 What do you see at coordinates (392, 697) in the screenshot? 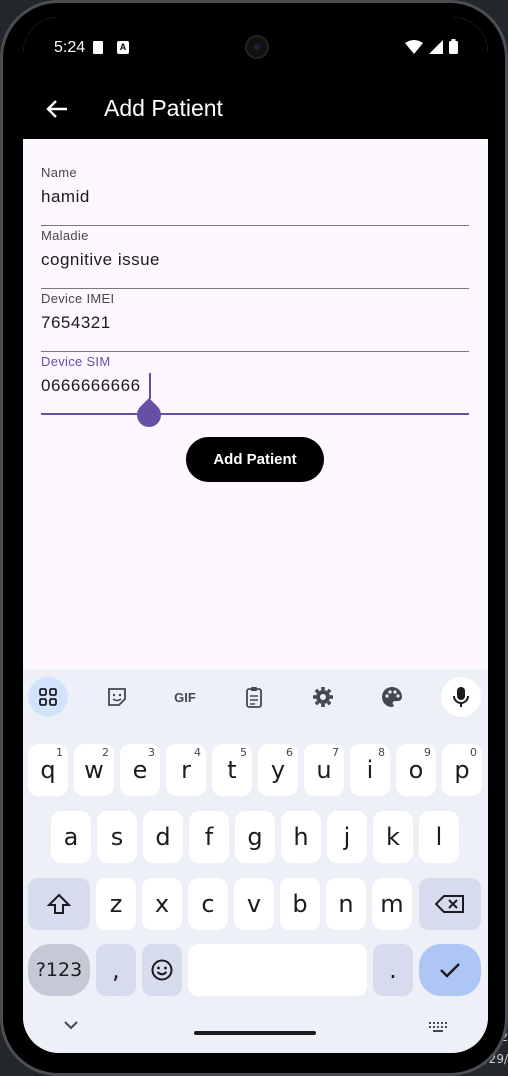
I see `palette-icon` at bounding box center [392, 697].